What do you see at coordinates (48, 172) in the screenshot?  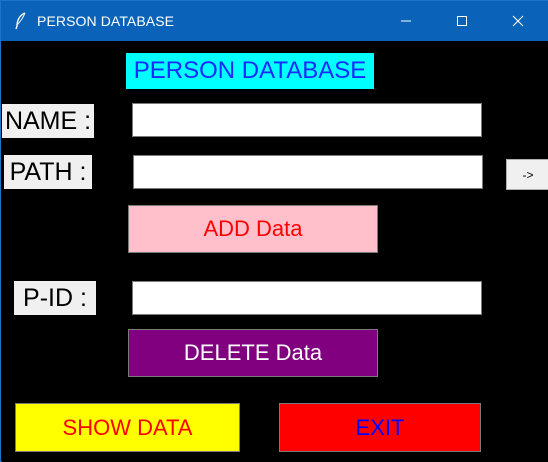 I see `path-label: PATH :` at bounding box center [48, 172].